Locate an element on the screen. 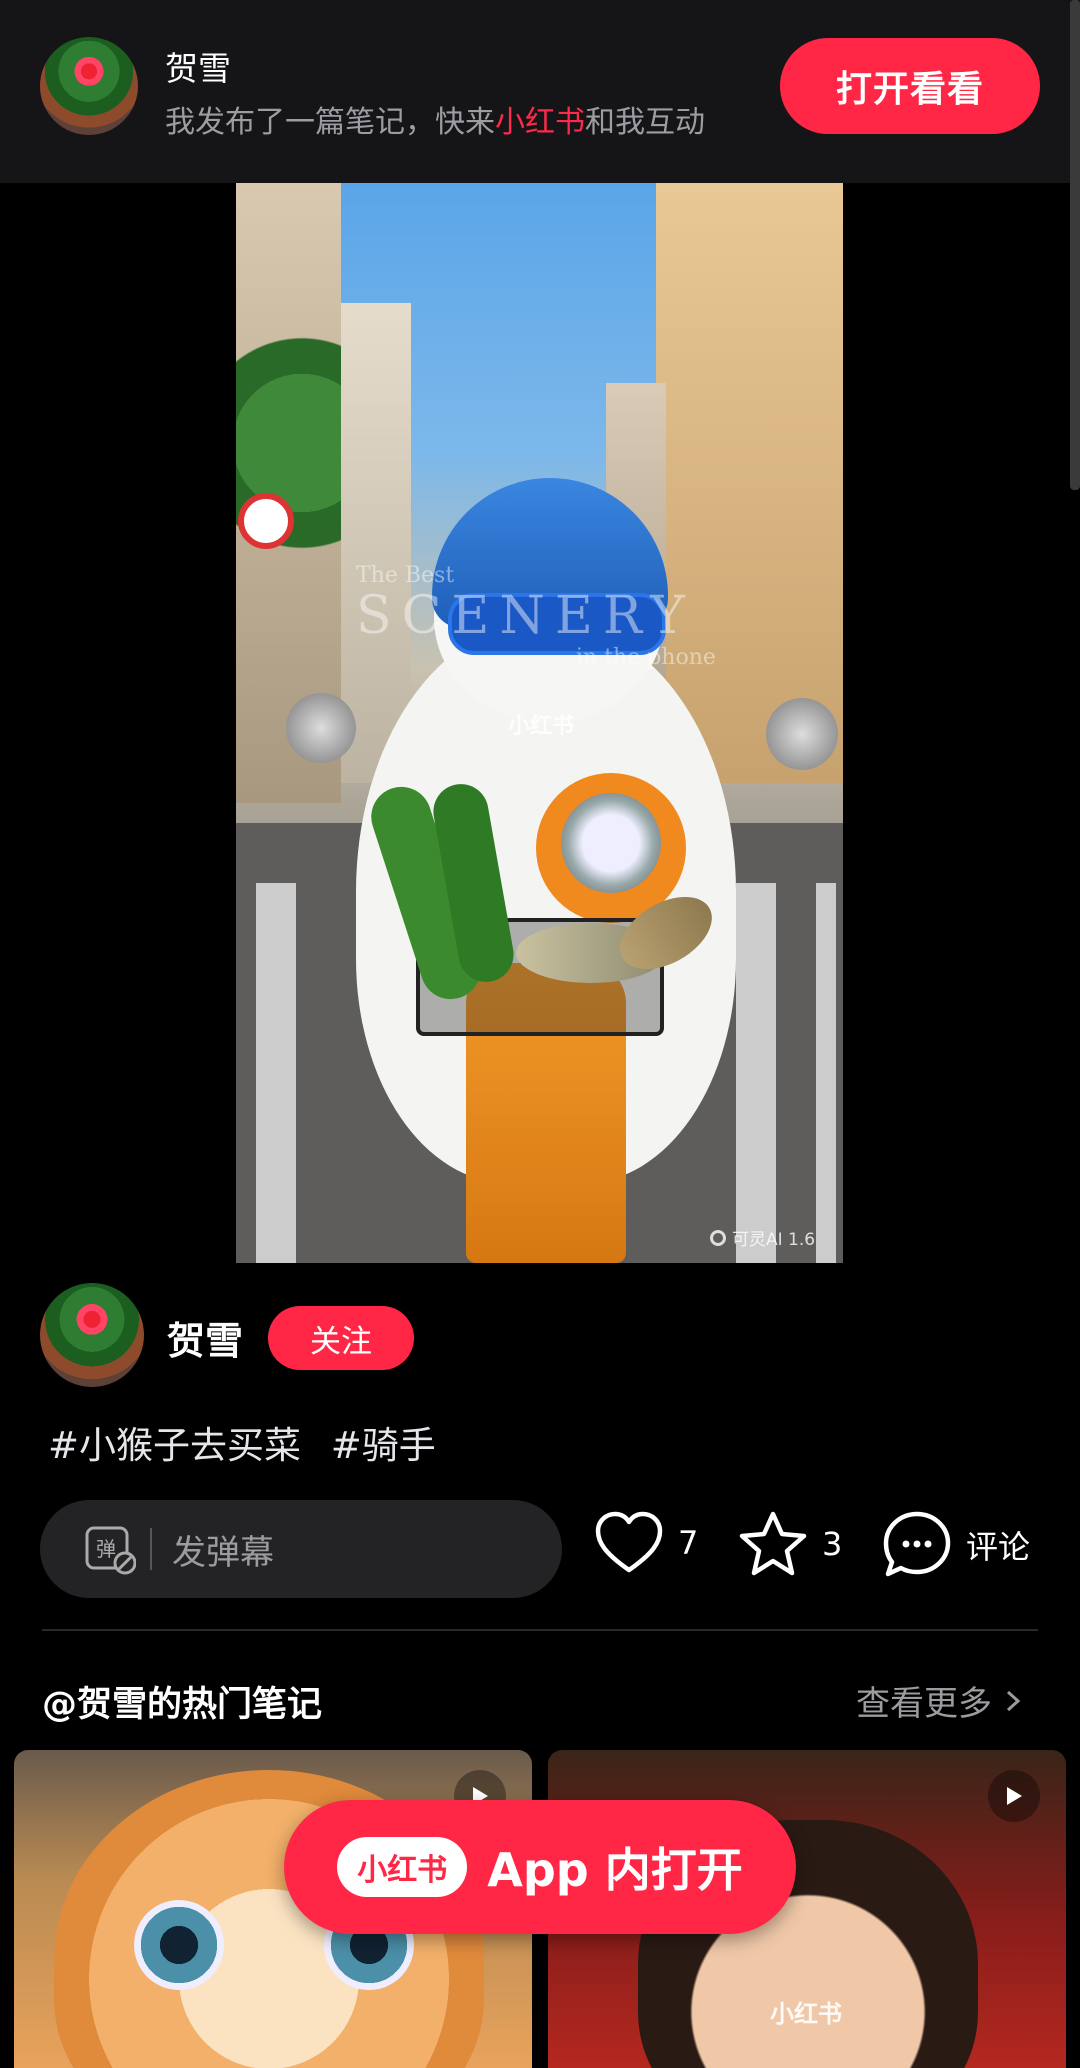 The width and height of the screenshot is (1080, 2068). favorite-count: 3 is located at coordinates (832, 1544).